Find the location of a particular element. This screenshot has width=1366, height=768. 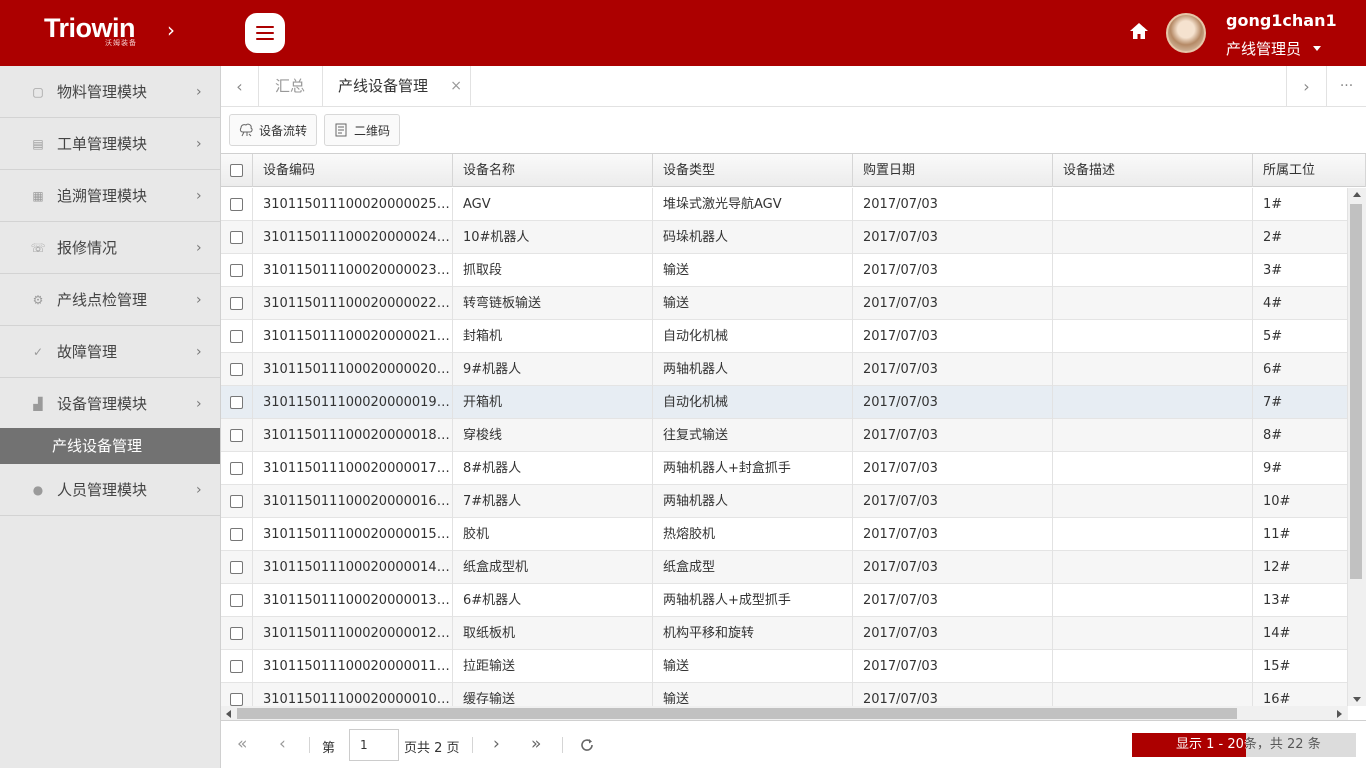

home-icon is located at coordinates (1139, 31).